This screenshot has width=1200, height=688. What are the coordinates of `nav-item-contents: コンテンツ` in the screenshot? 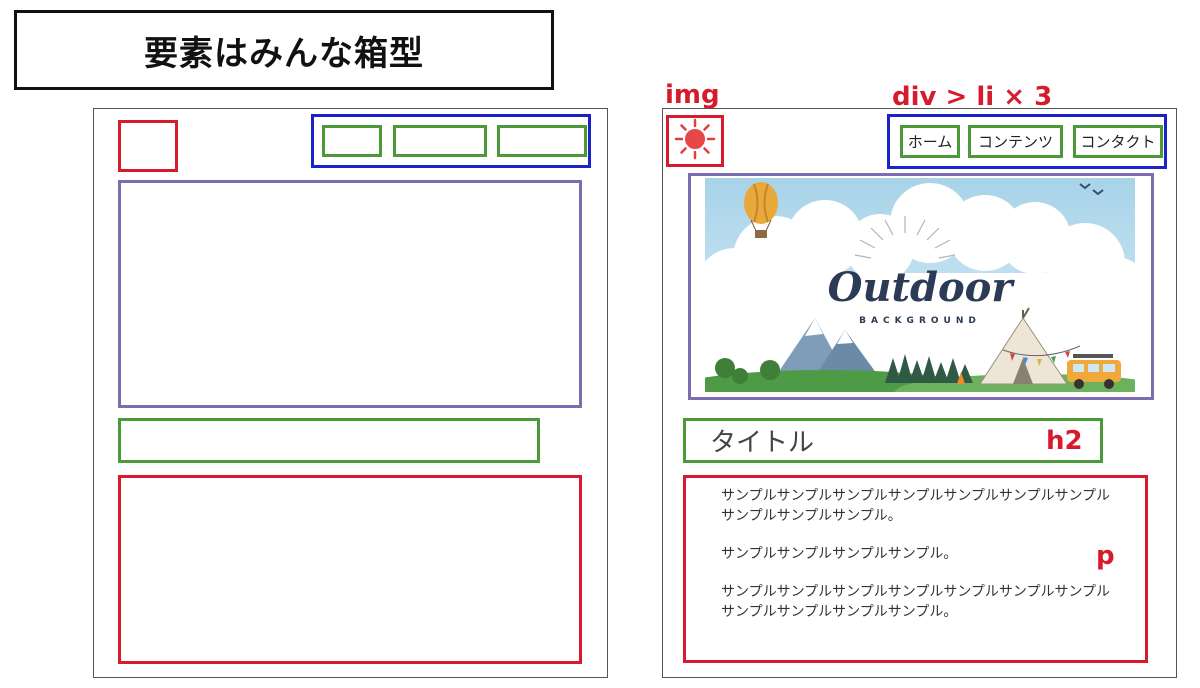 It's located at (1015, 141).